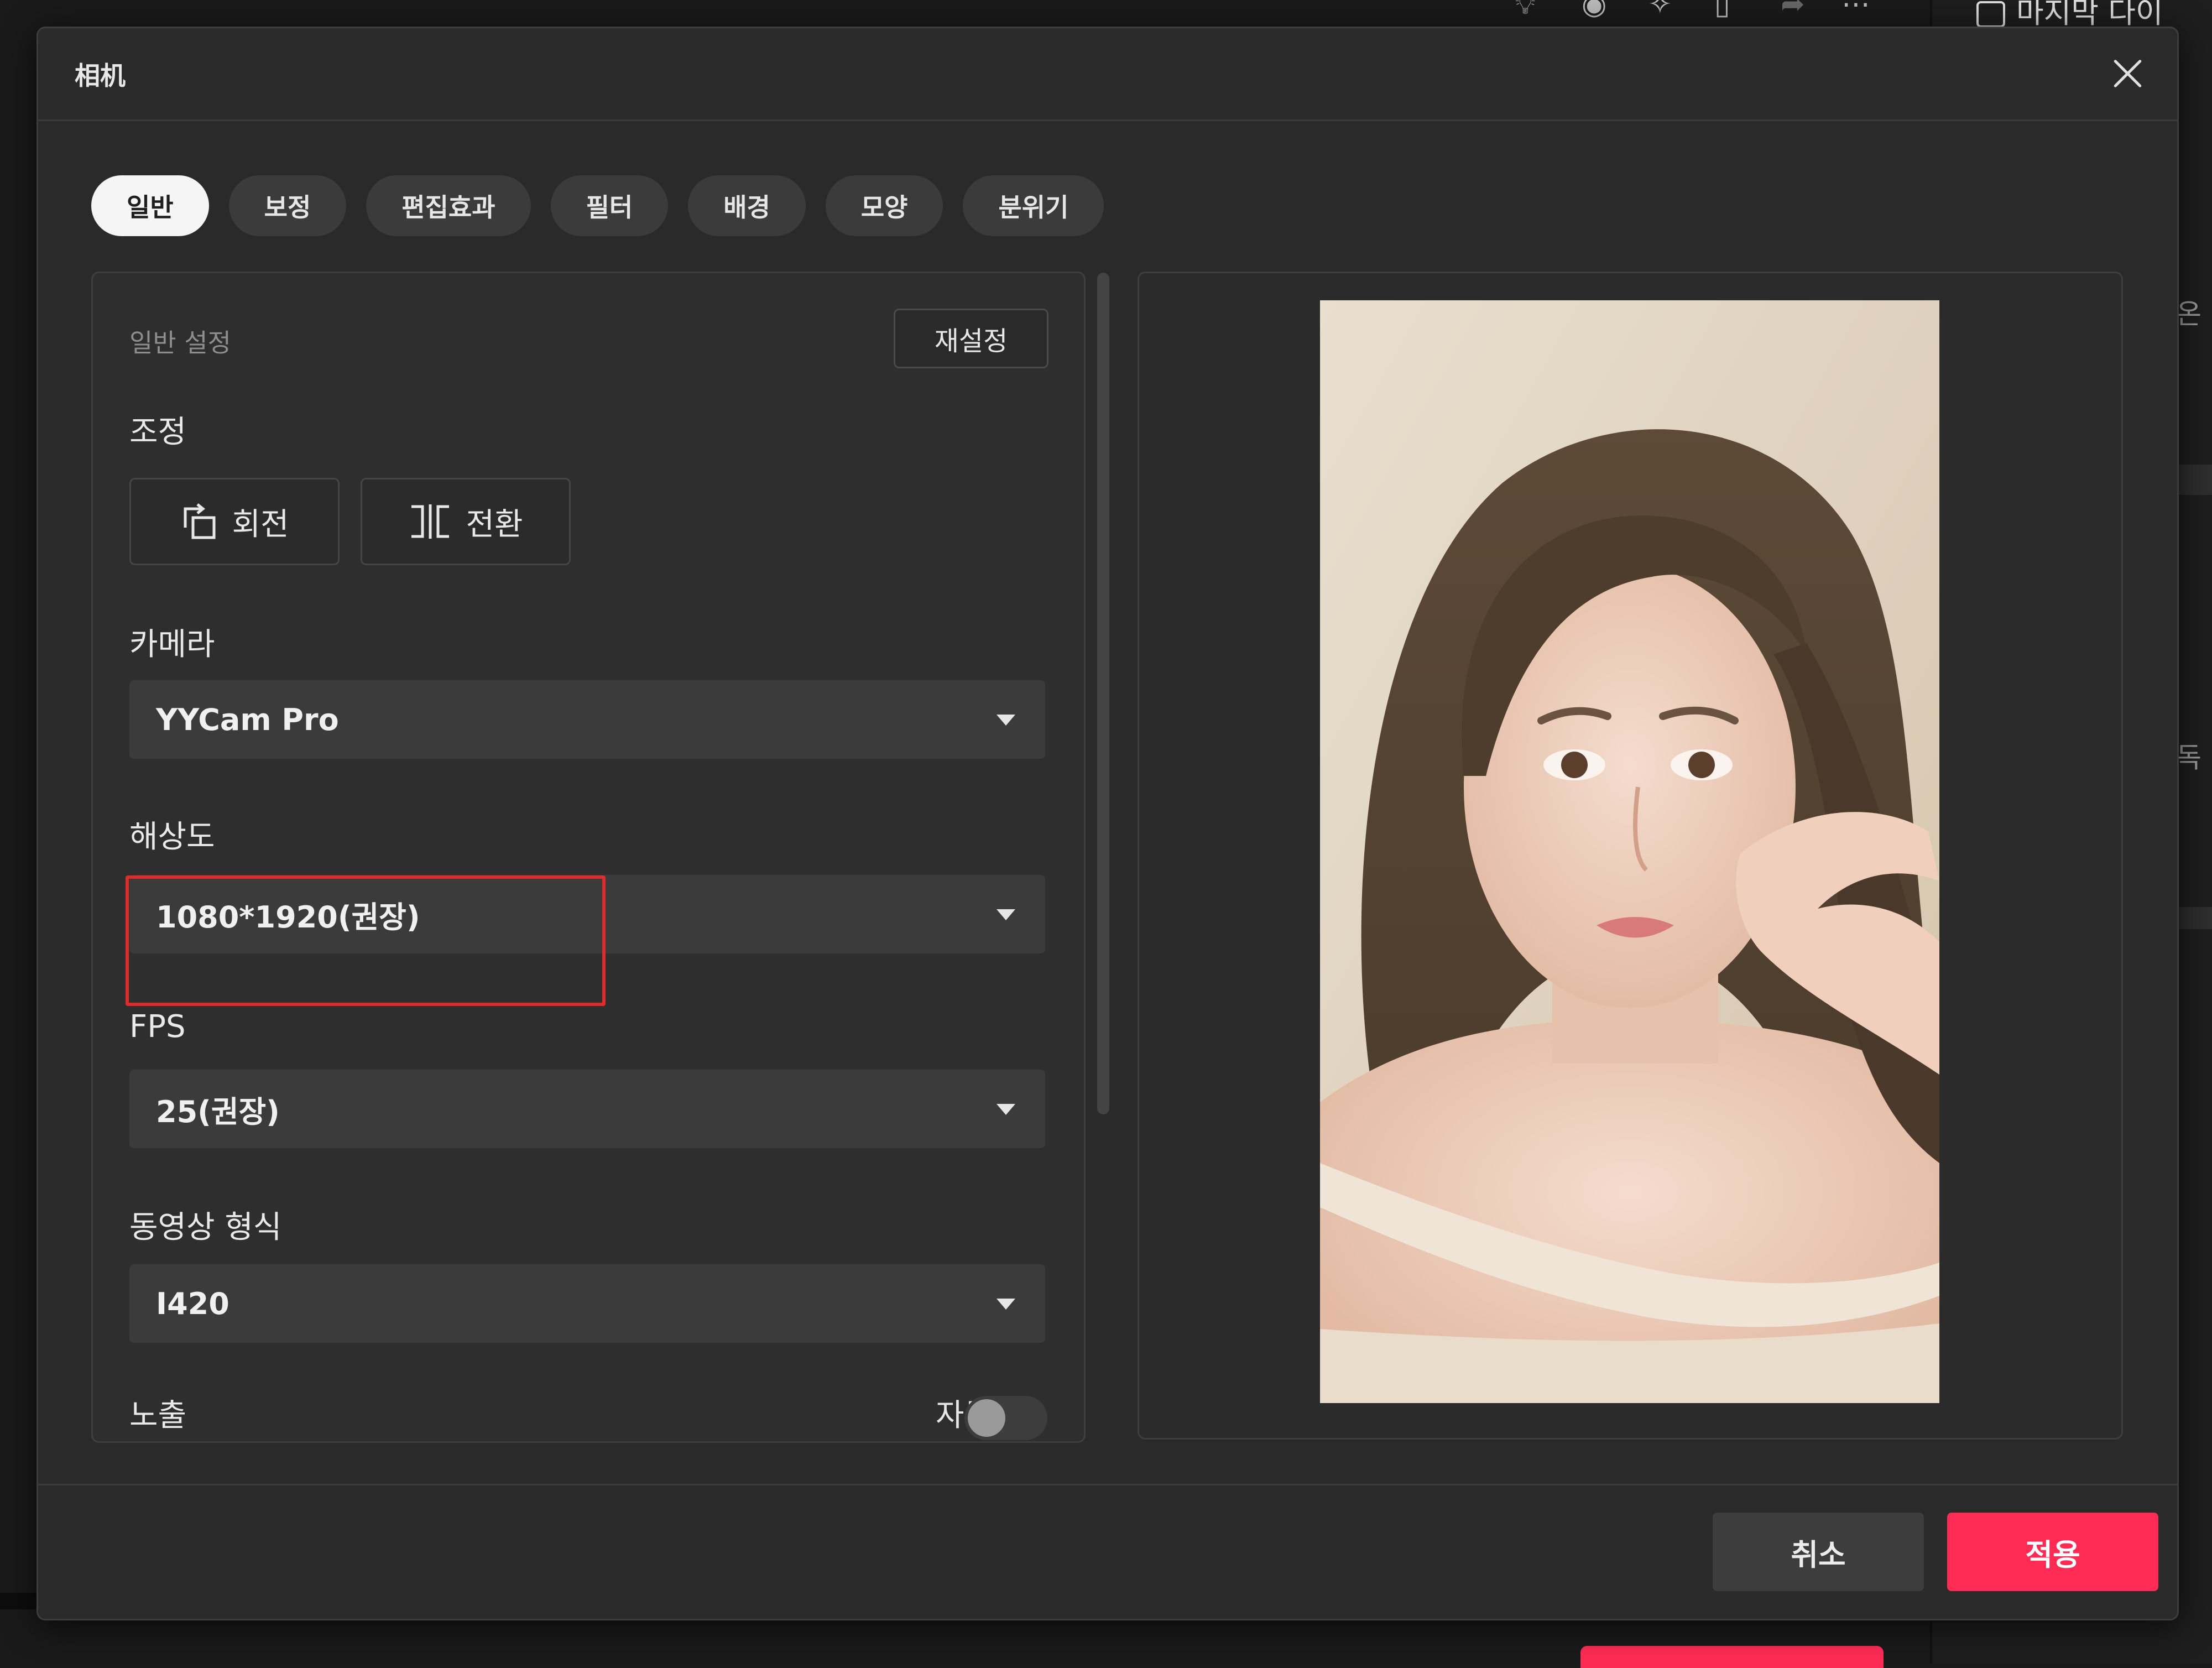  I want to click on background-primary-button, so click(1732, 1657).